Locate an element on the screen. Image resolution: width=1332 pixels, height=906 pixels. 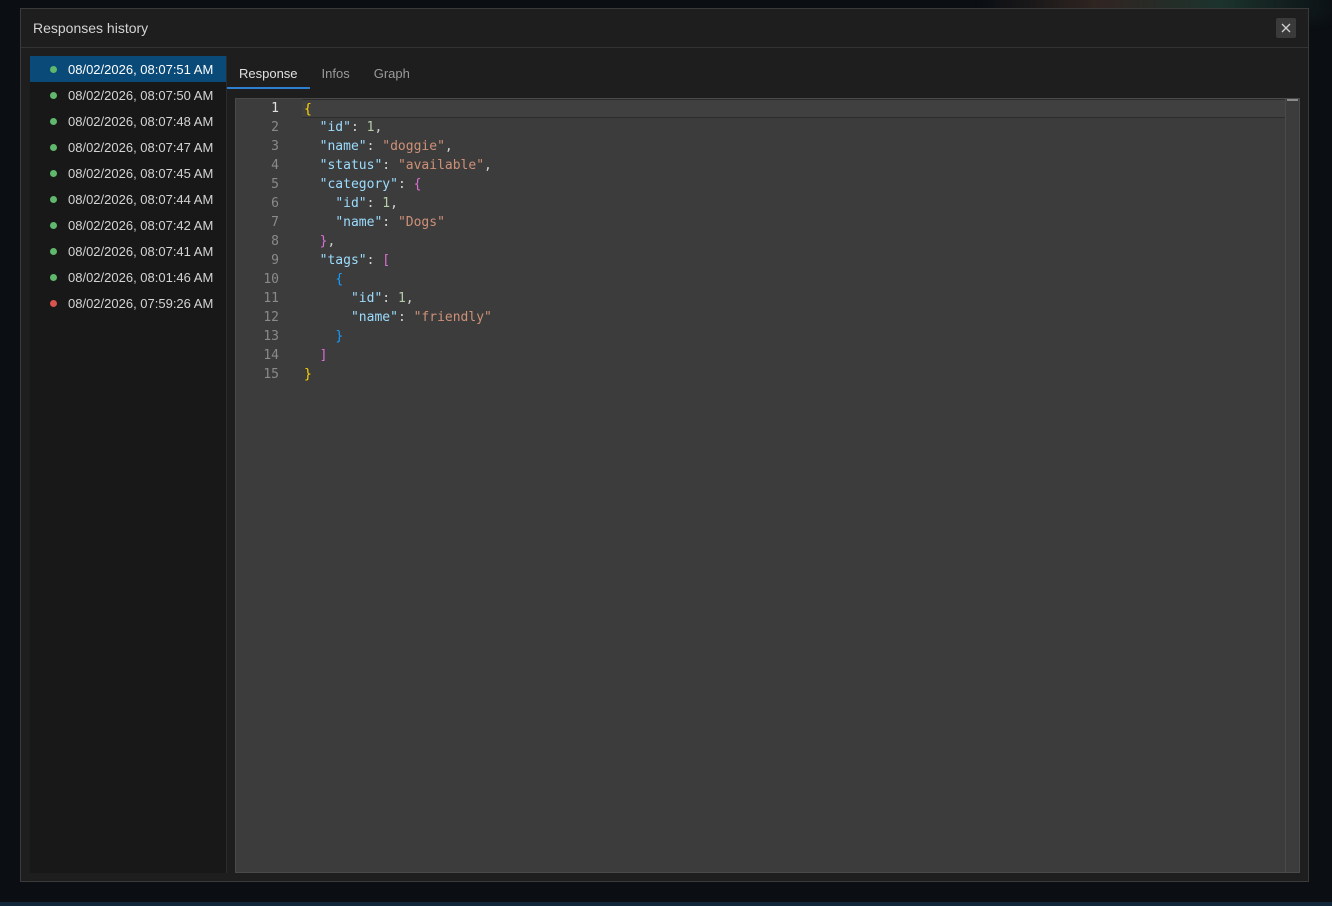
history-item: 08/02/2026, 08:07:42 AM is located at coordinates (128, 225).